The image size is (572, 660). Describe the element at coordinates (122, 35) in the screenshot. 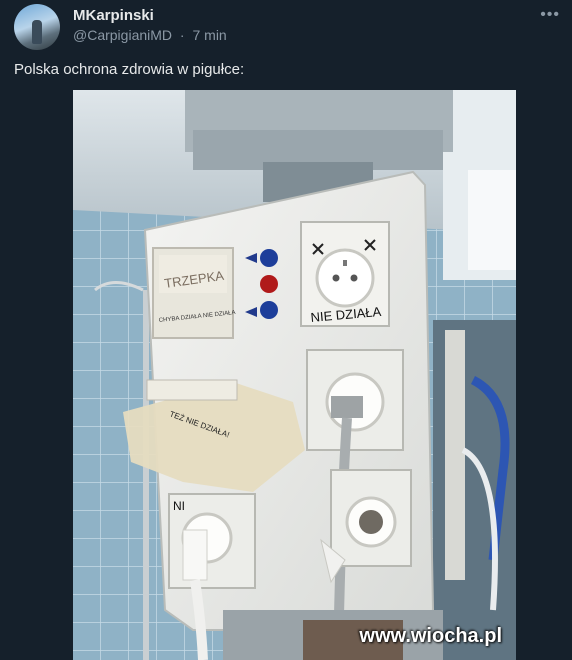

I see `author-handle: @CarpigianiMD` at that location.